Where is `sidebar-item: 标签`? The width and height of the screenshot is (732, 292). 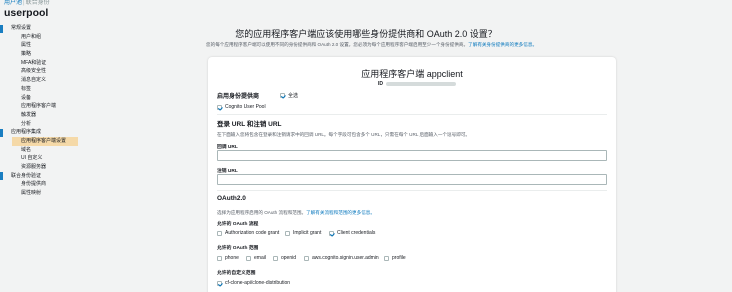 sidebar-item: 标签 is located at coordinates (46, 89).